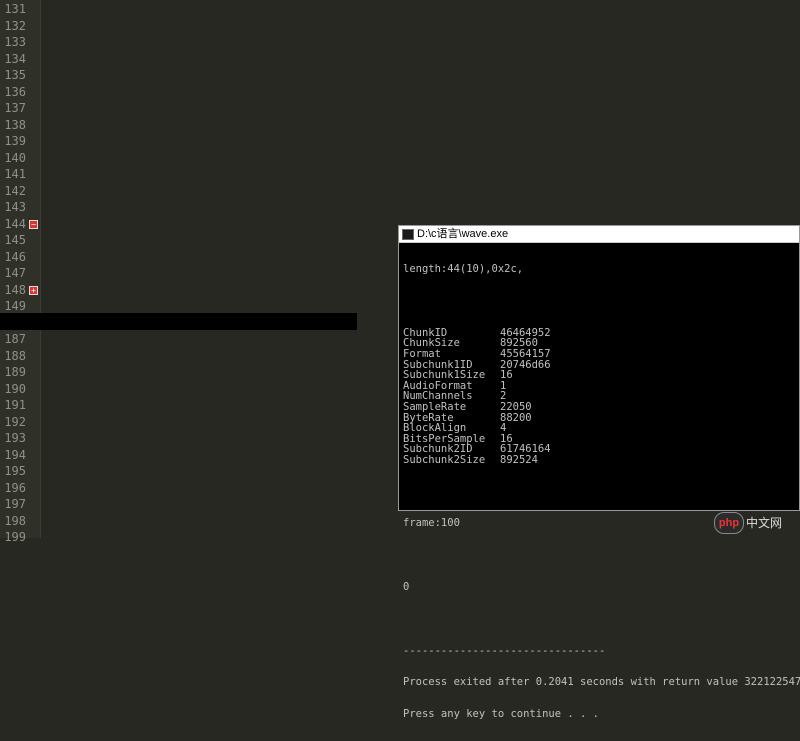 The height and width of the screenshot is (741, 800). Describe the element at coordinates (178, 321) in the screenshot. I see `current-line-highlight` at that location.